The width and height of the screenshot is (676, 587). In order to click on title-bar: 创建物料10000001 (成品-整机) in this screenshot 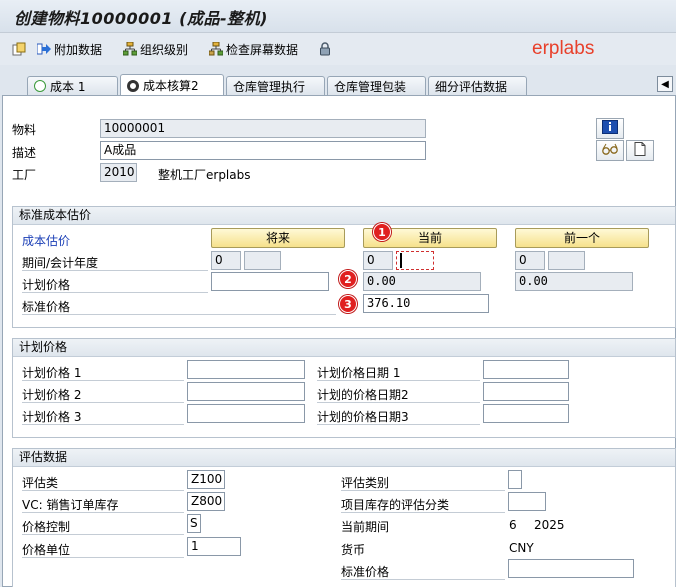, I will do `click(338, 16)`.